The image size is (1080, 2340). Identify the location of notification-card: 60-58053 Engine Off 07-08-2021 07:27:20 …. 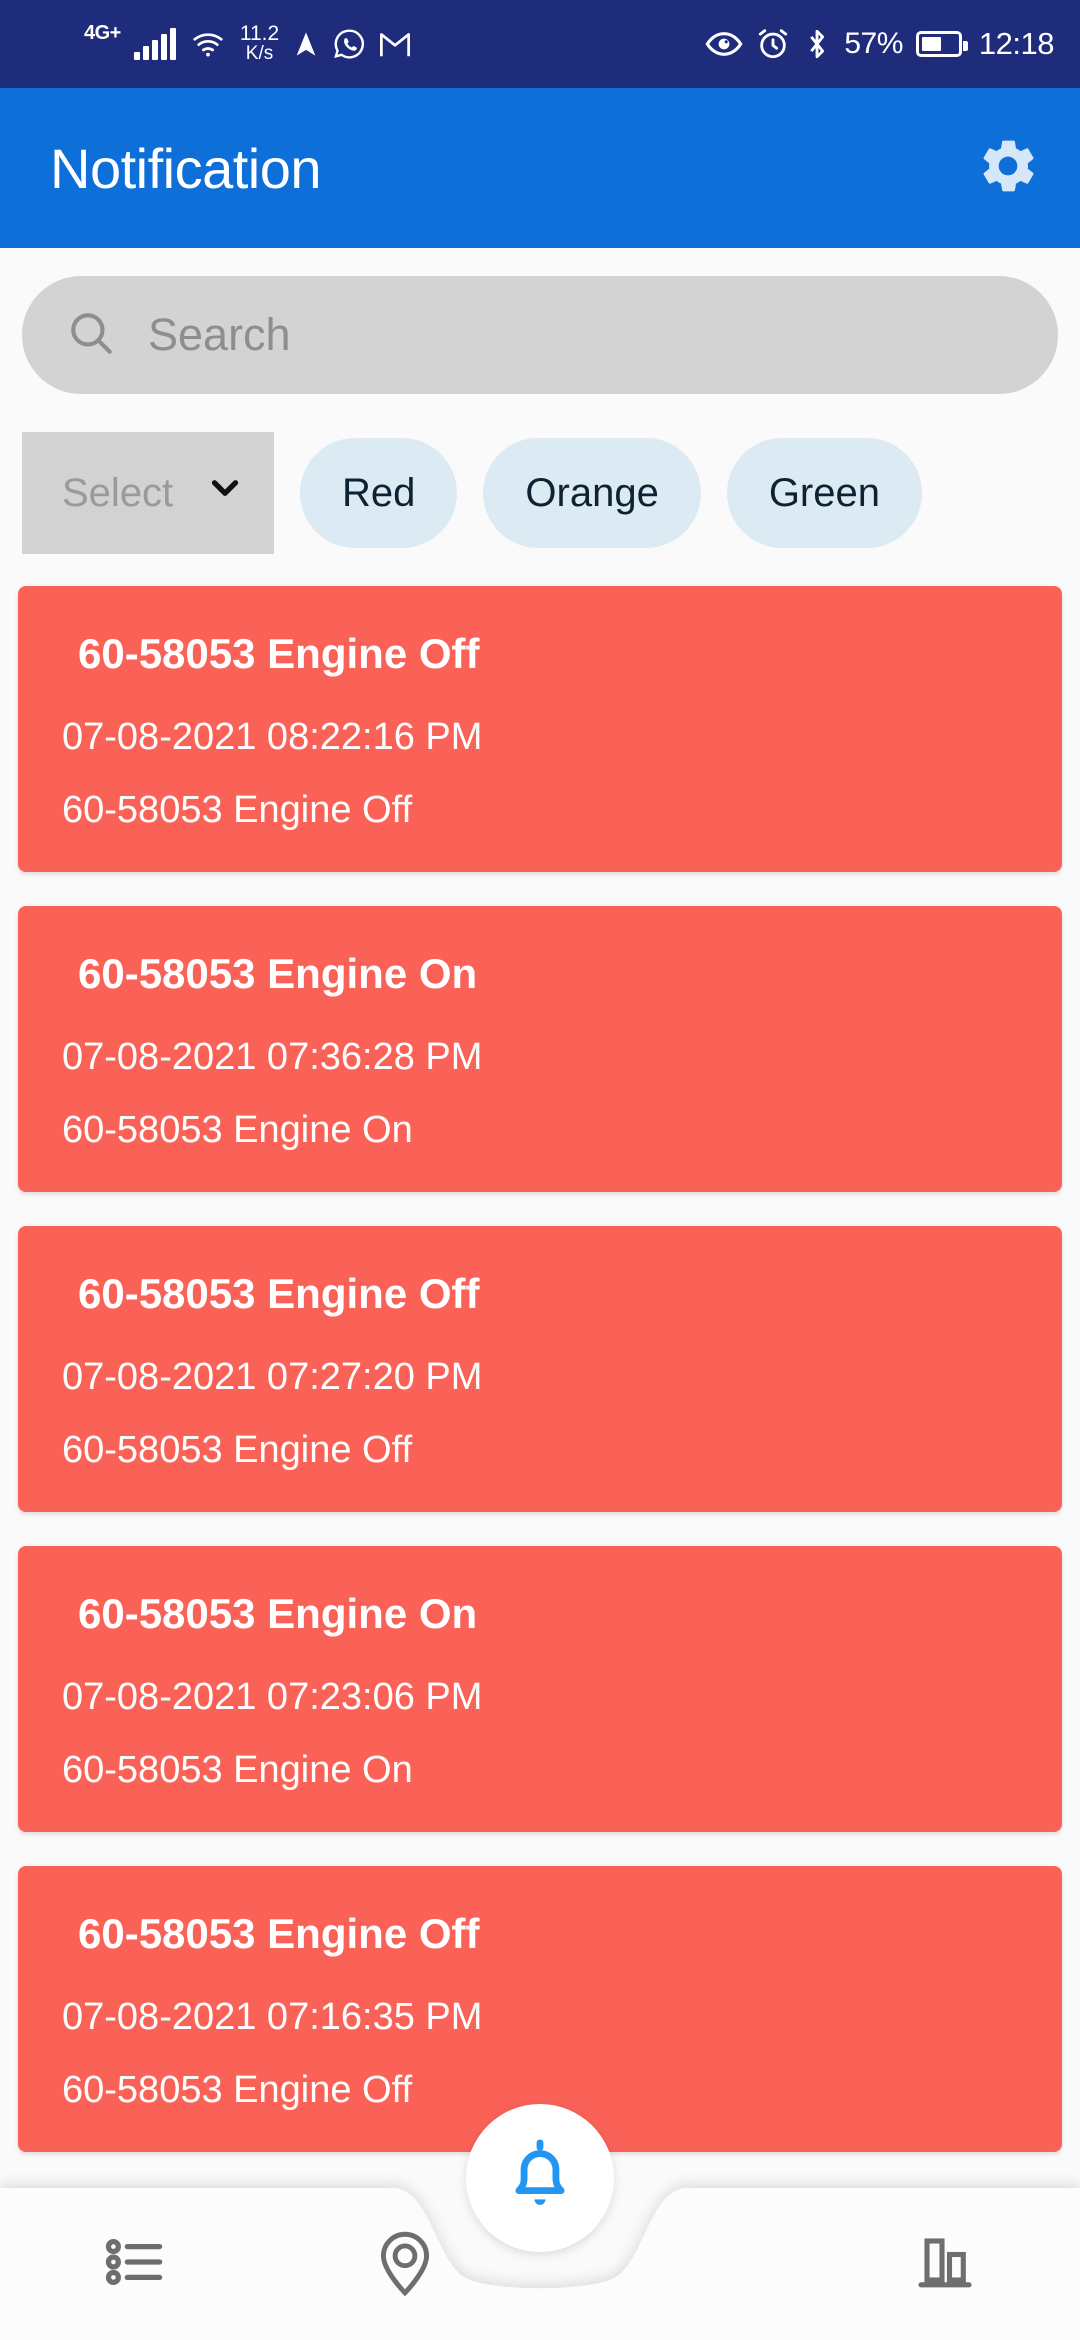
(540, 1369).